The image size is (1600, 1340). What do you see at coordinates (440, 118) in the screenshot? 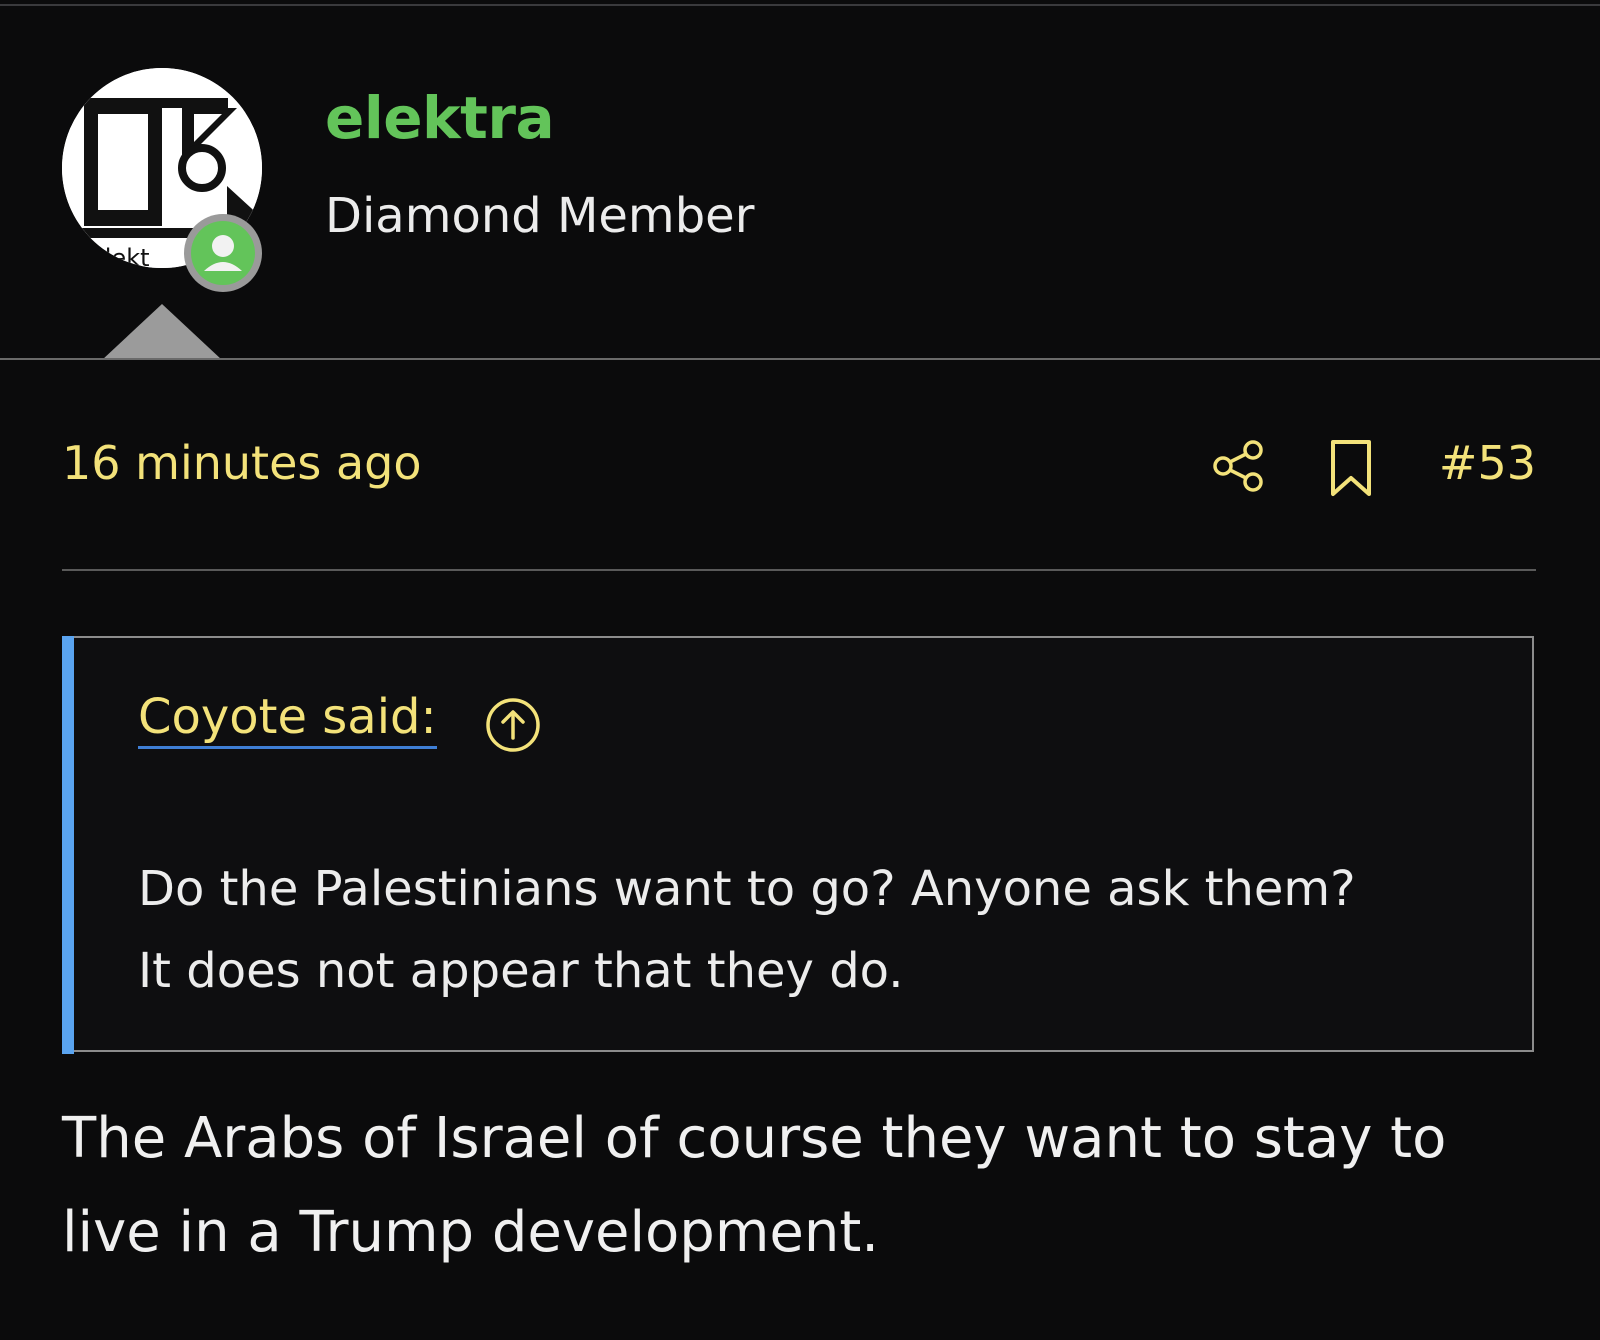
I see `username-link: elektra` at bounding box center [440, 118].